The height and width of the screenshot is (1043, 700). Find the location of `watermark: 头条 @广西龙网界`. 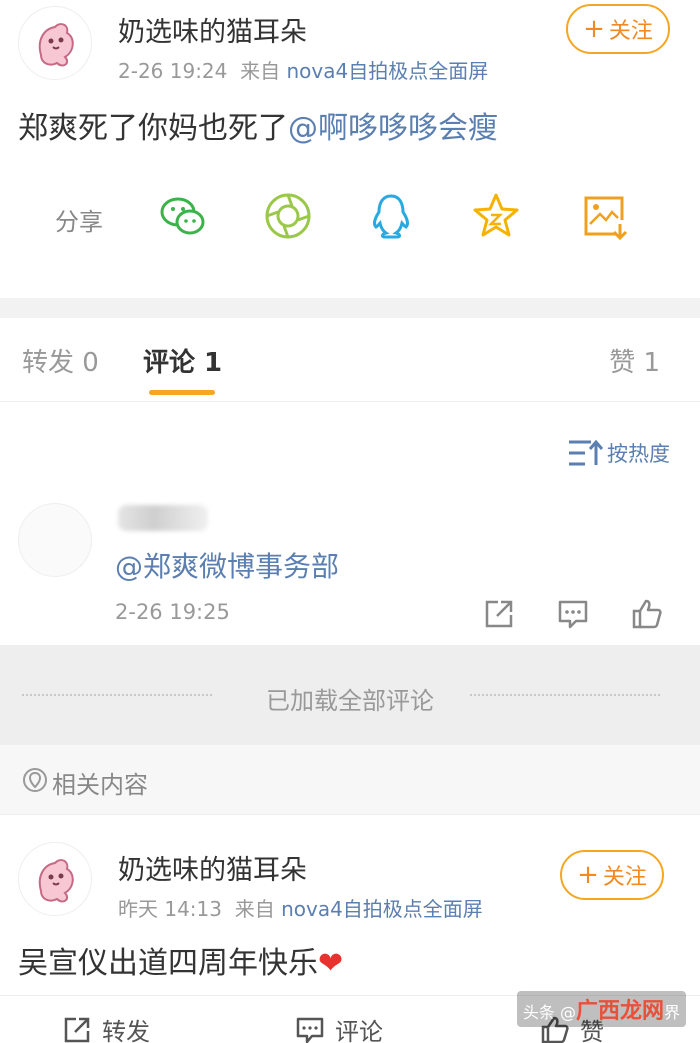

watermark: 头条 @广西龙网界 is located at coordinates (601, 1009).